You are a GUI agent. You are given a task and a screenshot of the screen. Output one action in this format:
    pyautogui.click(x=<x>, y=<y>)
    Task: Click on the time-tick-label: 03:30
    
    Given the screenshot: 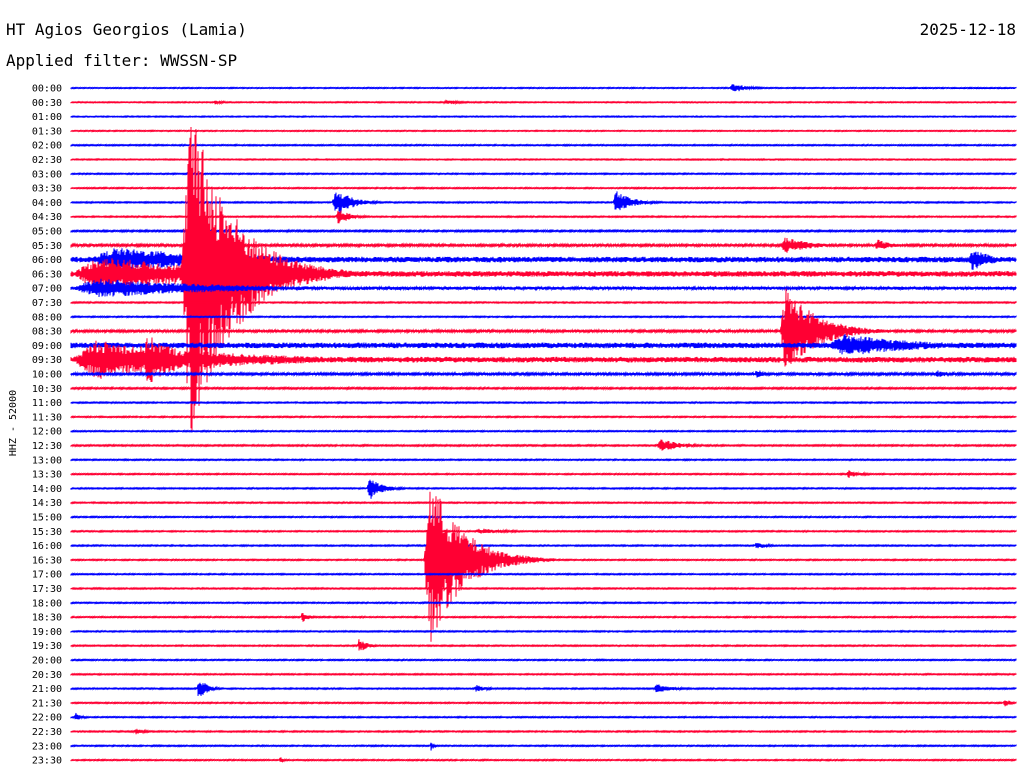 What is the action you would take?
    pyautogui.click(x=47, y=189)
    